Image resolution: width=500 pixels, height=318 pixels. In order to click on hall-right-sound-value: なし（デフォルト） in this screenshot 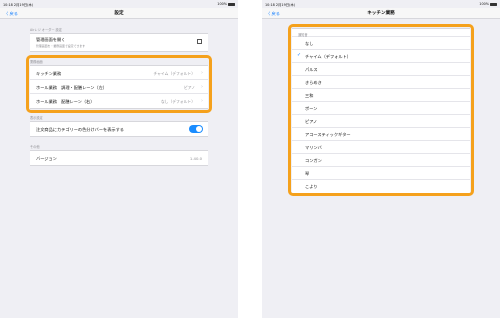, I will do `click(177, 101)`.